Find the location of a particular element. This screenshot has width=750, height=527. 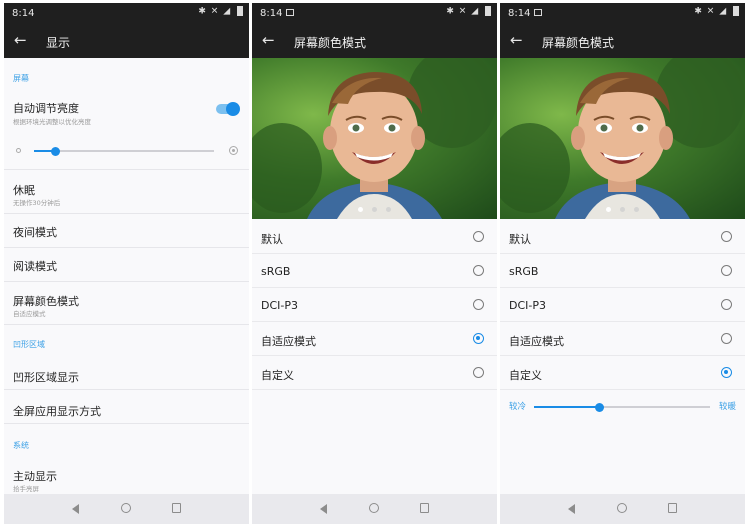

brightness-thumb is located at coordinates (56, 151).